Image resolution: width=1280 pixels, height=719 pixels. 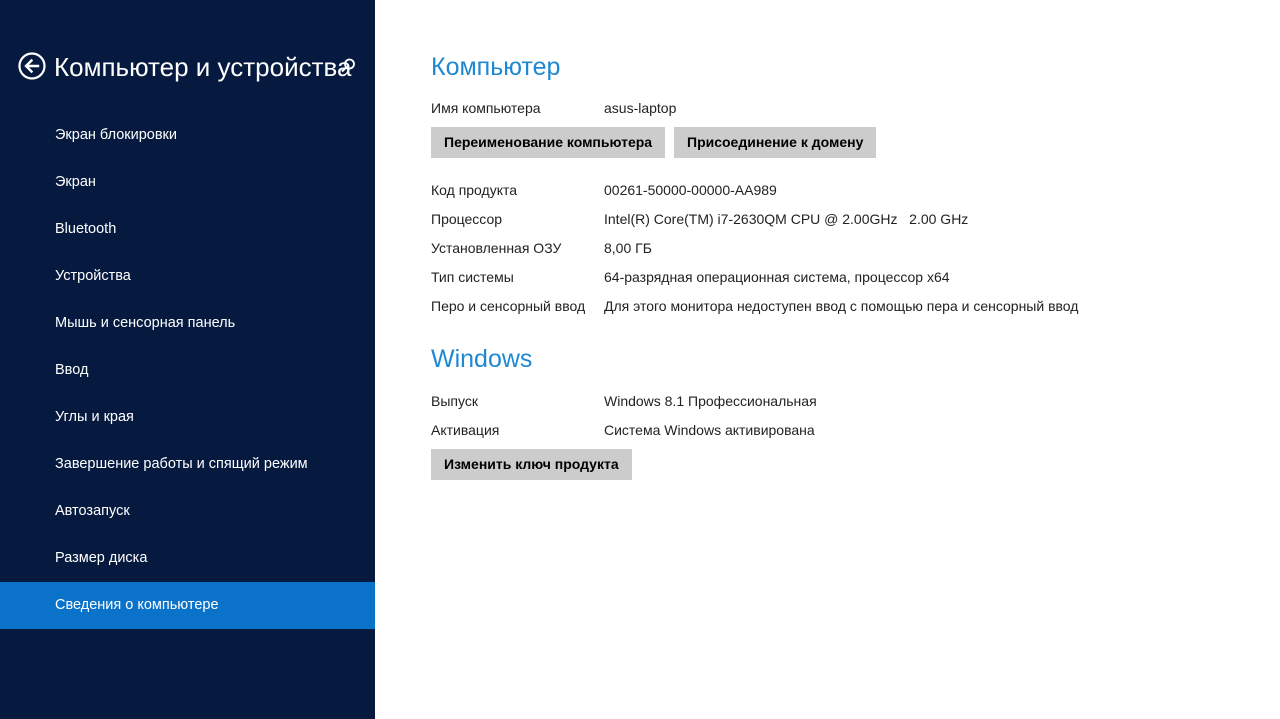 What do you see at coordinates (472, 277) in the screenshot?
I see `system-type-label: Тип системы` at bounding box center [472, 277].